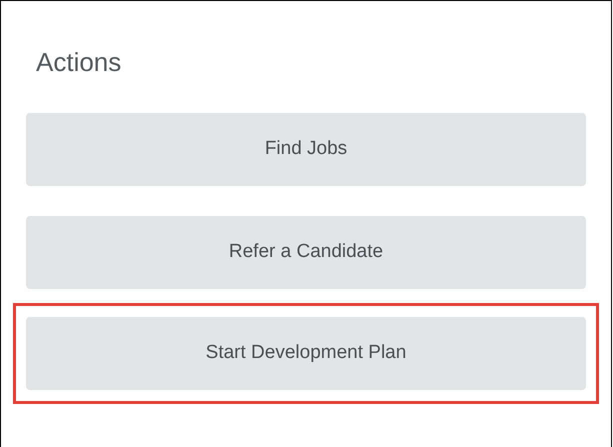 The image size is (613, 447). I want to click on section-title: Actions, so click(79, 62).